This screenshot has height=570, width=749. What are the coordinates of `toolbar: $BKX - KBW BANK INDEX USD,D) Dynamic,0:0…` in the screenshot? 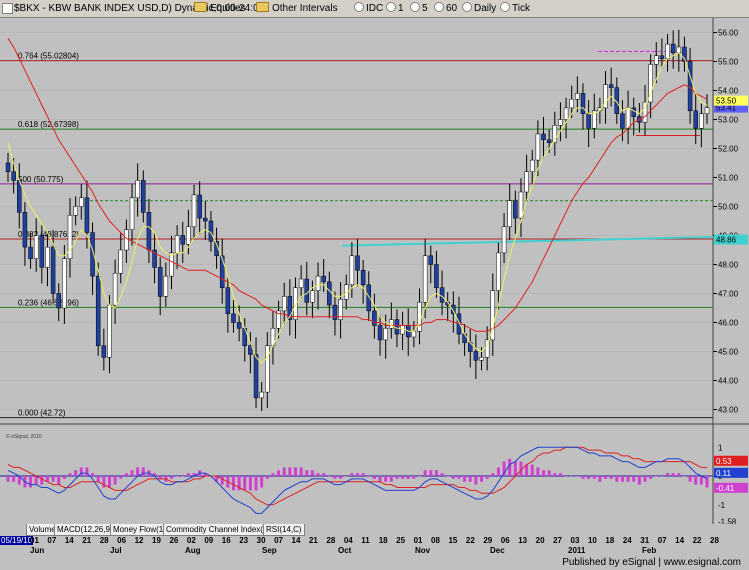 It's located at (374, 9).